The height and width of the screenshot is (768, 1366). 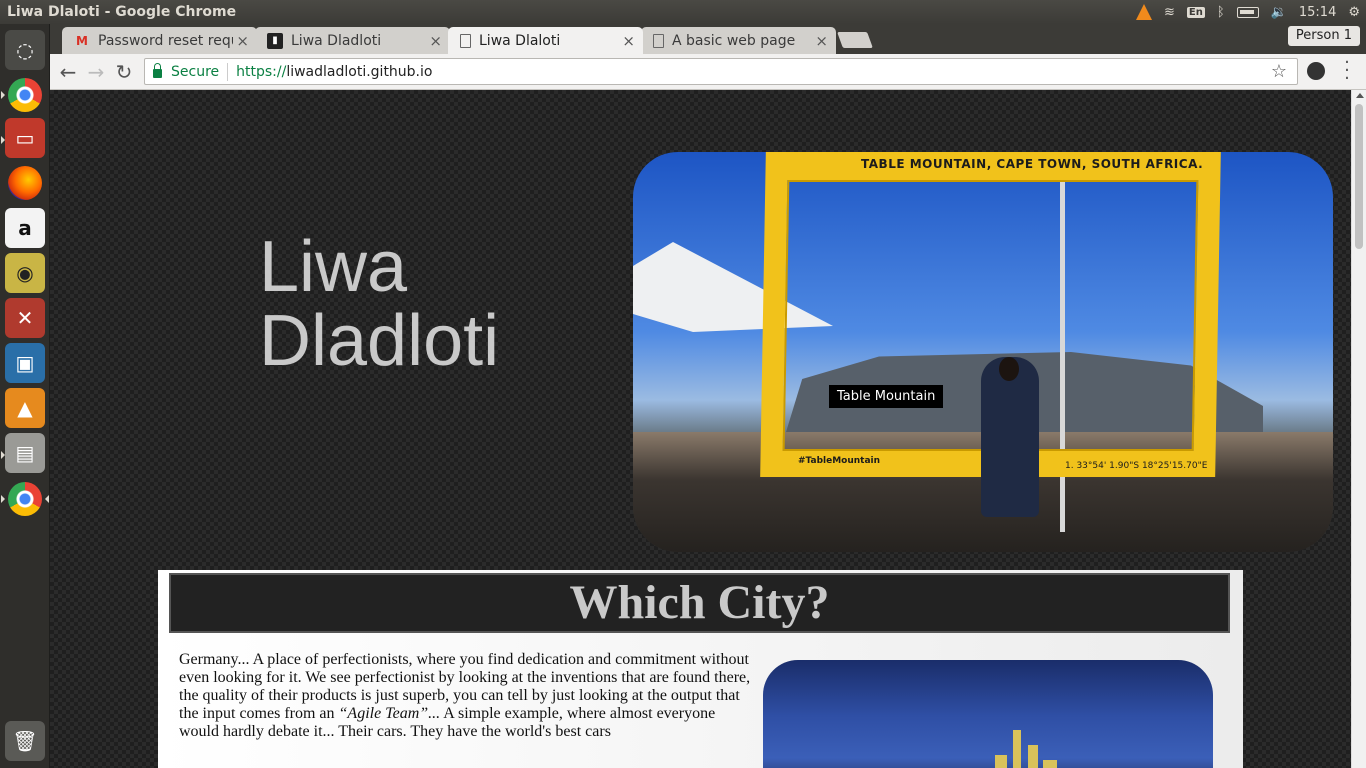 What do you see at coordinates (25, 138) in the screenshot?
I see `files-launcher-icon: ▭` at bounding box center [25, 138].